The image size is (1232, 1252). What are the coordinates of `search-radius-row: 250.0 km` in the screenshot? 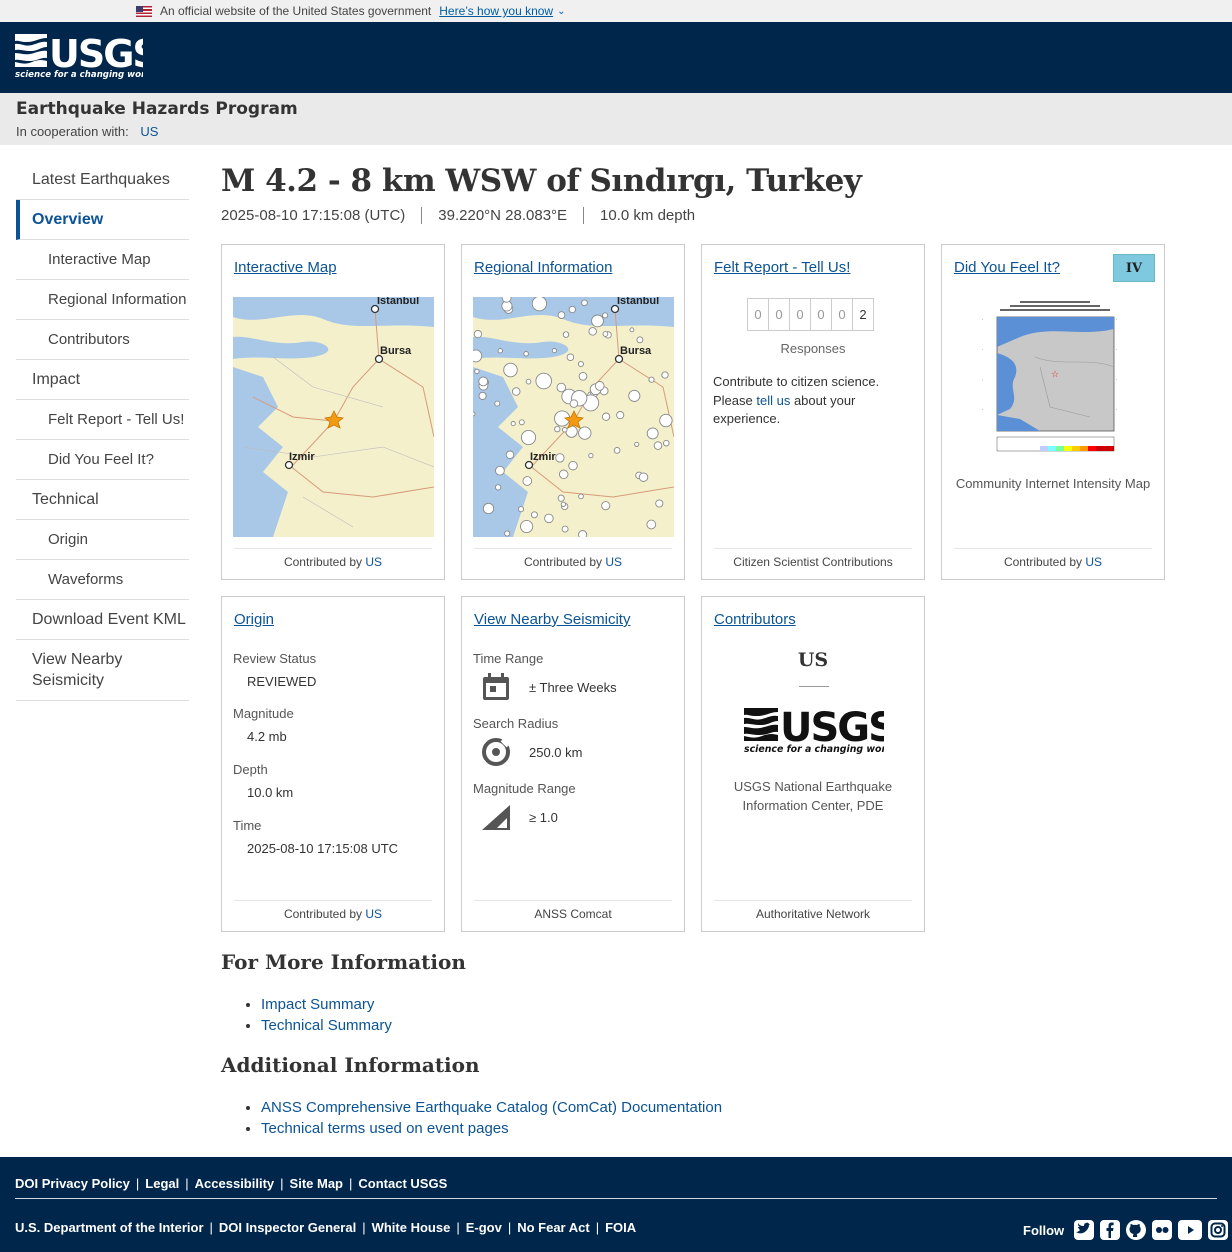 It's located at (573, 752).